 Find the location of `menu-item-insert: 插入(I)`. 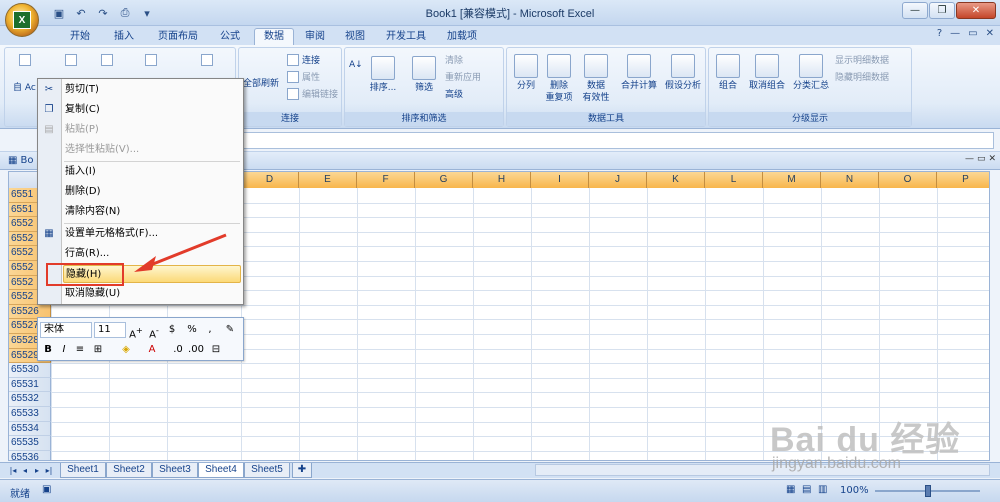

menu-item-insert: 插入(I) is located at coordinates (152, 172).